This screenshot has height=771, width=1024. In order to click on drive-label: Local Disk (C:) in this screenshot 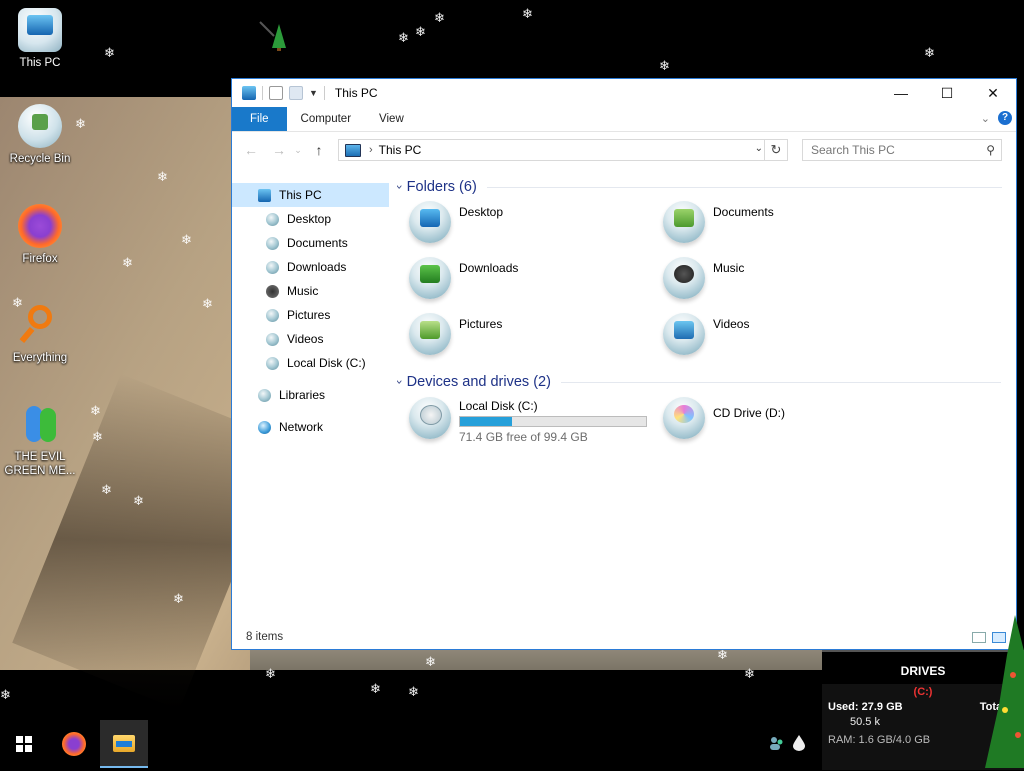, I will do `click(498, 406)`.